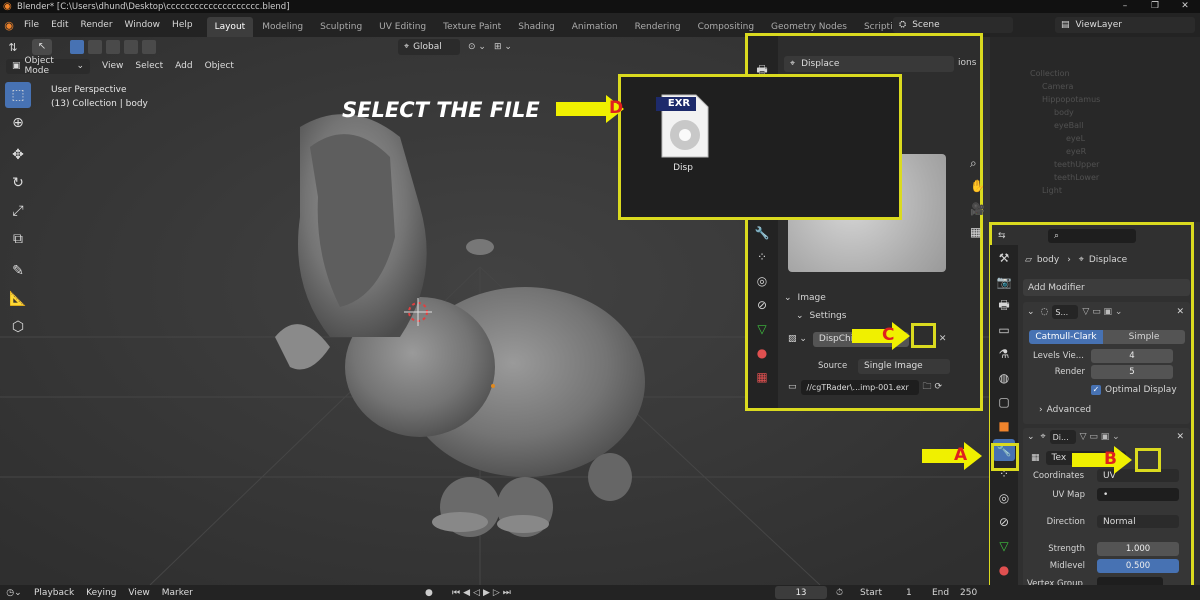  Describe the element at coordinates (879, 298) in the screenshot. I see `image-section-header: ⌄ Image` at that location.